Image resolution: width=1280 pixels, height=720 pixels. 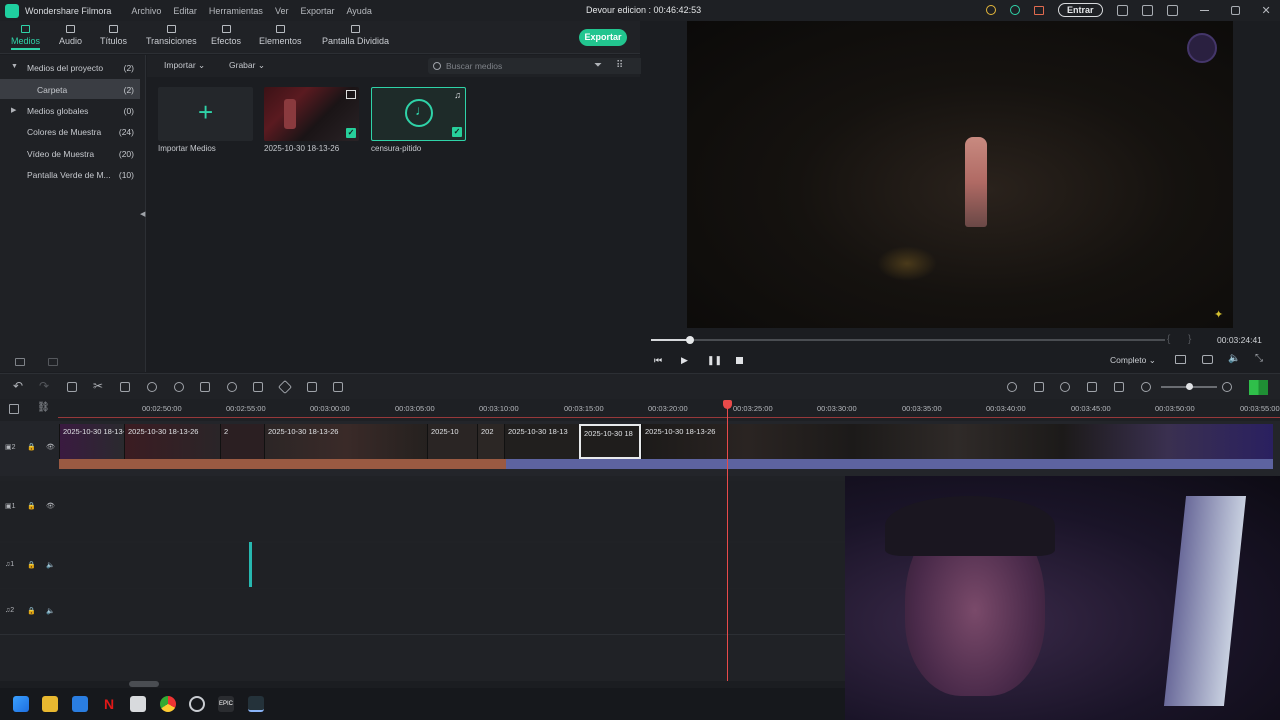 I want to click on record-dropdown: Grabar ⌄, so click(x=247, y=65).